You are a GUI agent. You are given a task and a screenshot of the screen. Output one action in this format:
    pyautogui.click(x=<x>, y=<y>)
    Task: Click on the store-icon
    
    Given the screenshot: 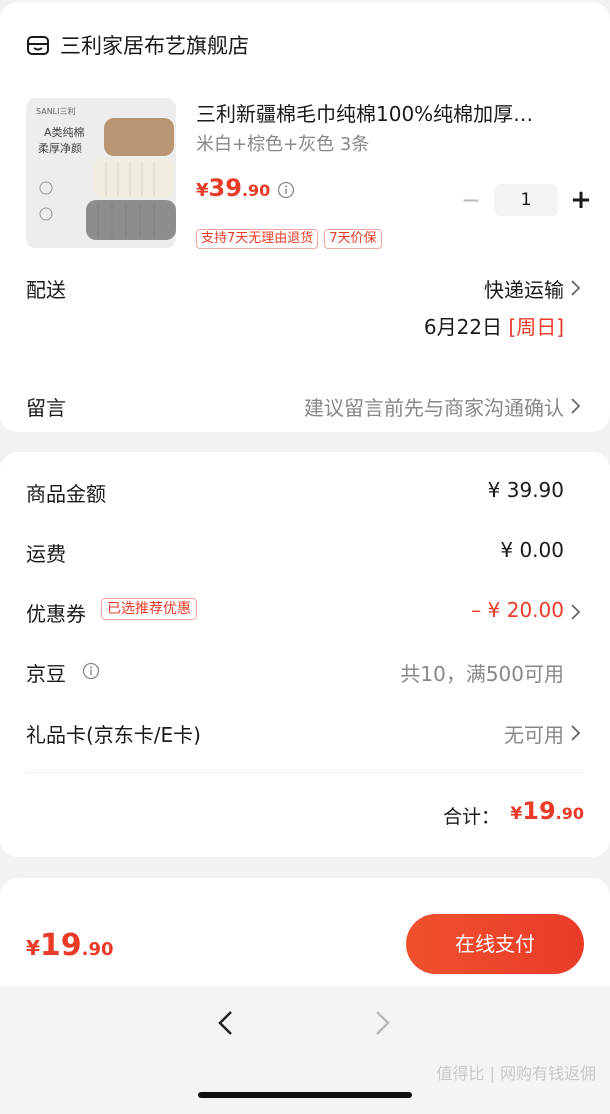 What is the action you would take?
    pyautogui.click(x=38, y=45)
    